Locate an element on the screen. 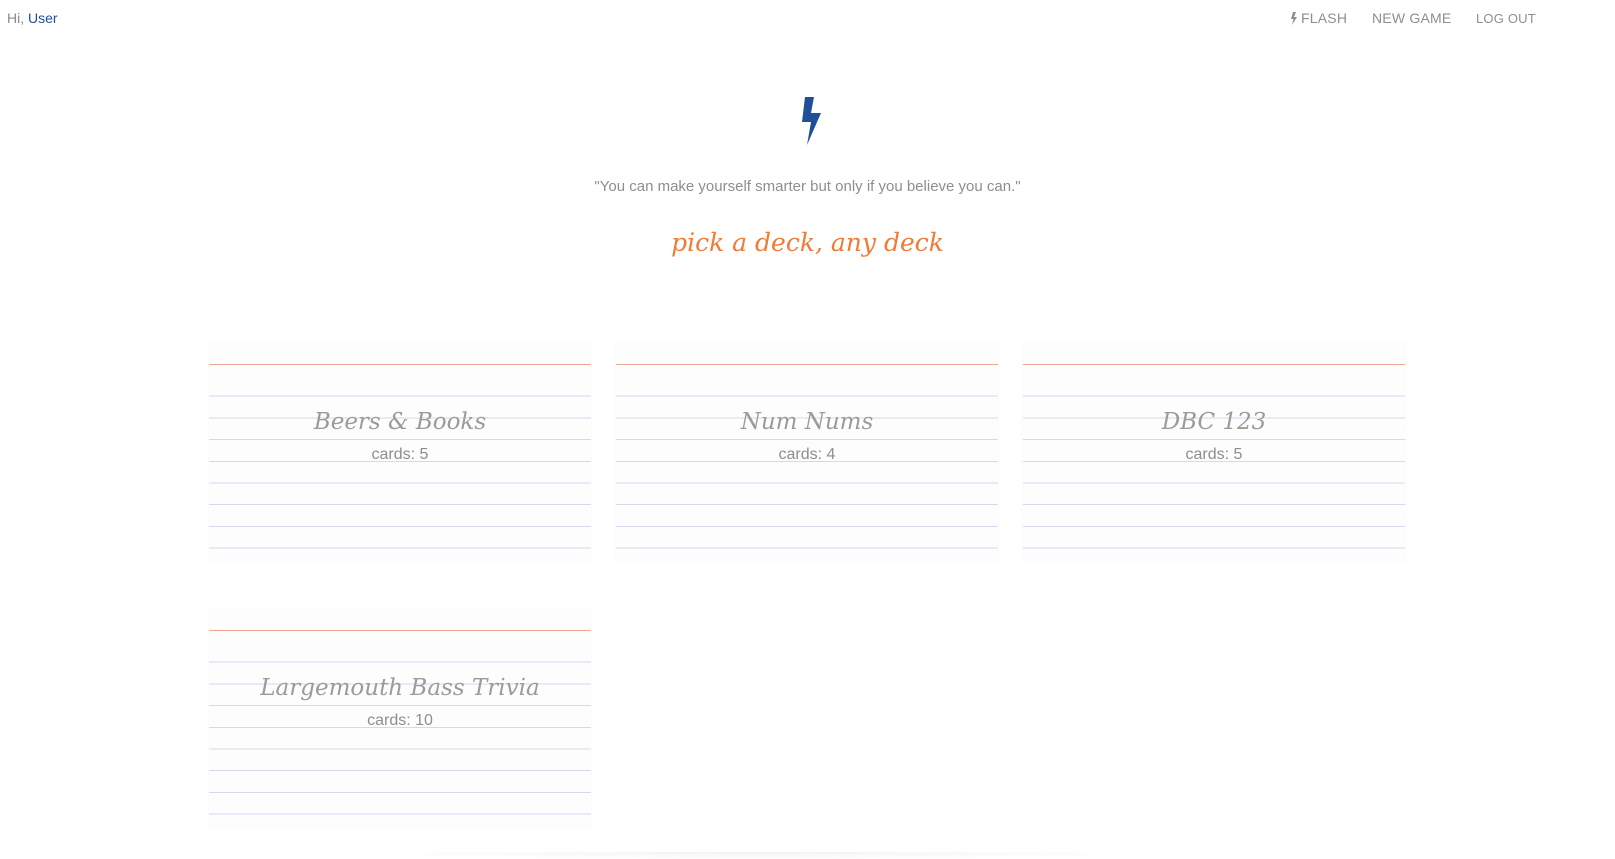 The height and width of the screenshot is (859, 1615). nav-logout-link: LOG OUT is located at coordinates (1506, 18).